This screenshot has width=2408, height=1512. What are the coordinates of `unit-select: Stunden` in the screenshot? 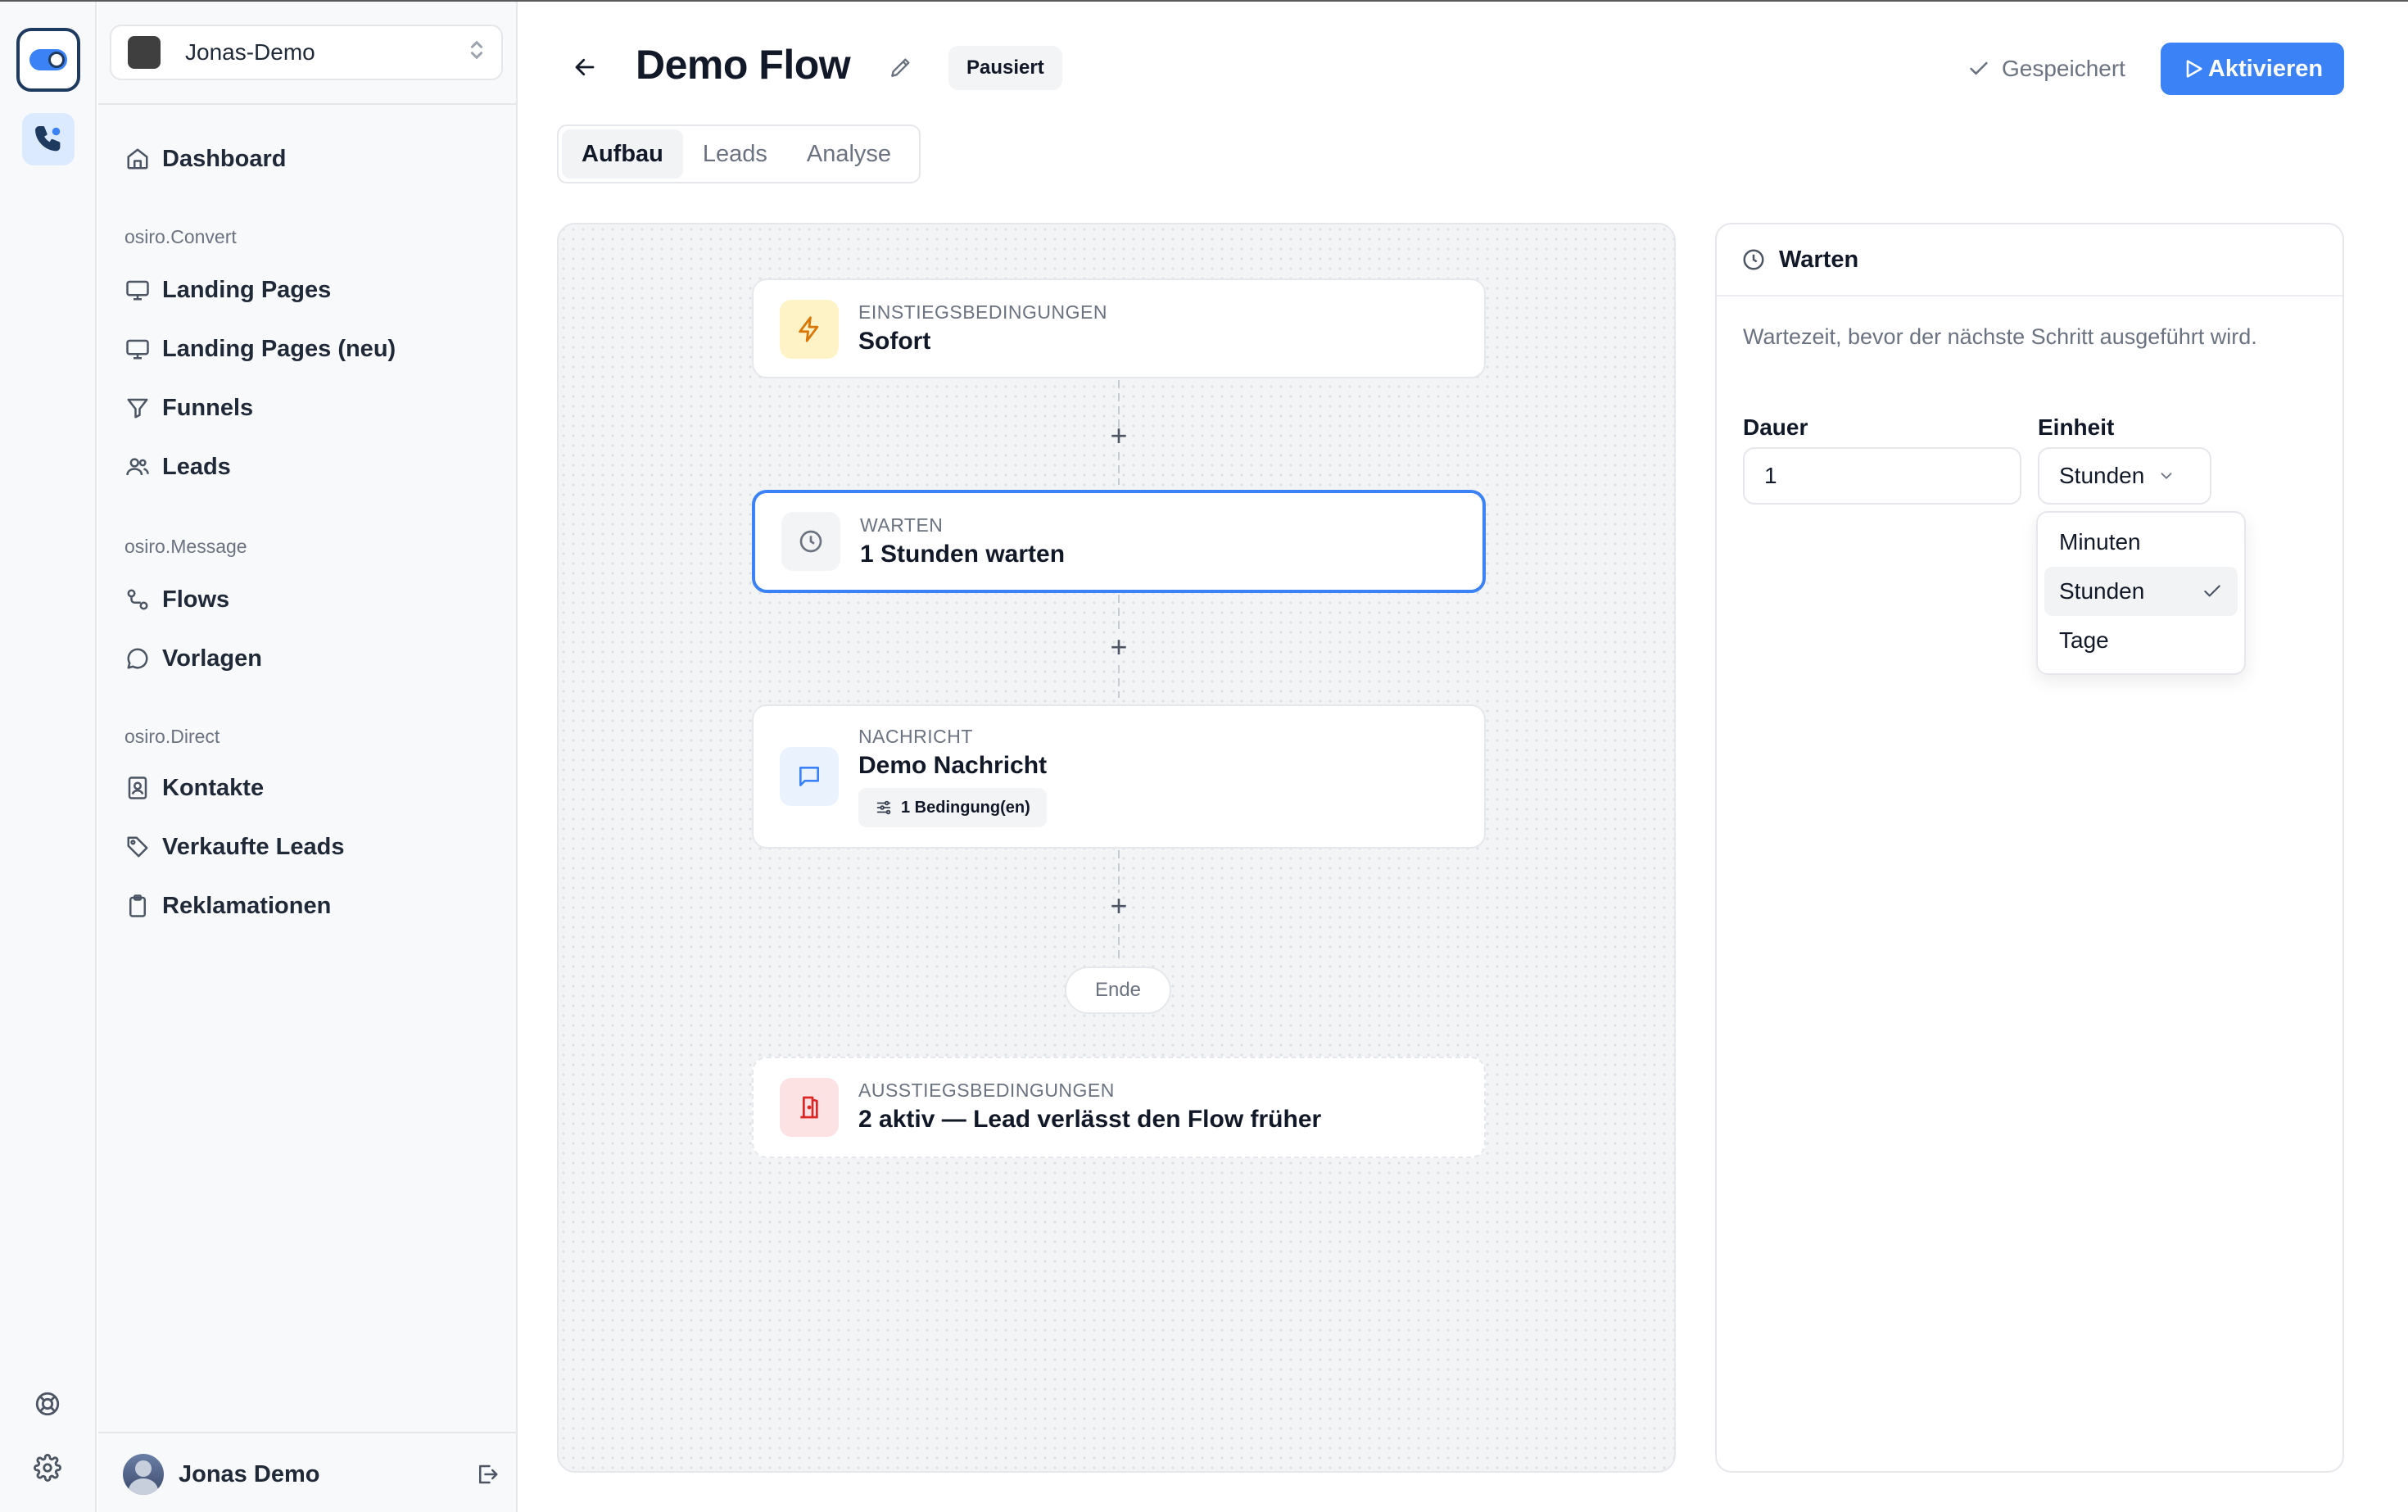 It's located at (2124, 476).